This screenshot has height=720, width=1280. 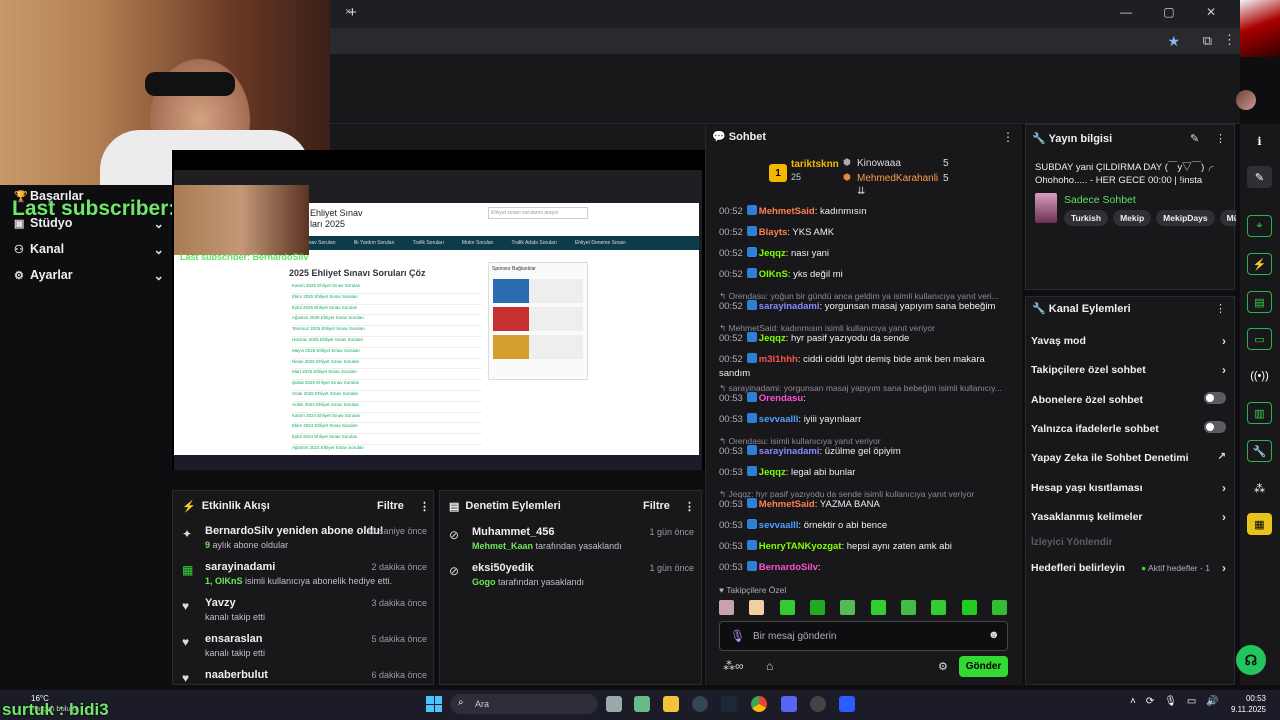 I want to click on category-box-art, so click(x=1046, y=208).